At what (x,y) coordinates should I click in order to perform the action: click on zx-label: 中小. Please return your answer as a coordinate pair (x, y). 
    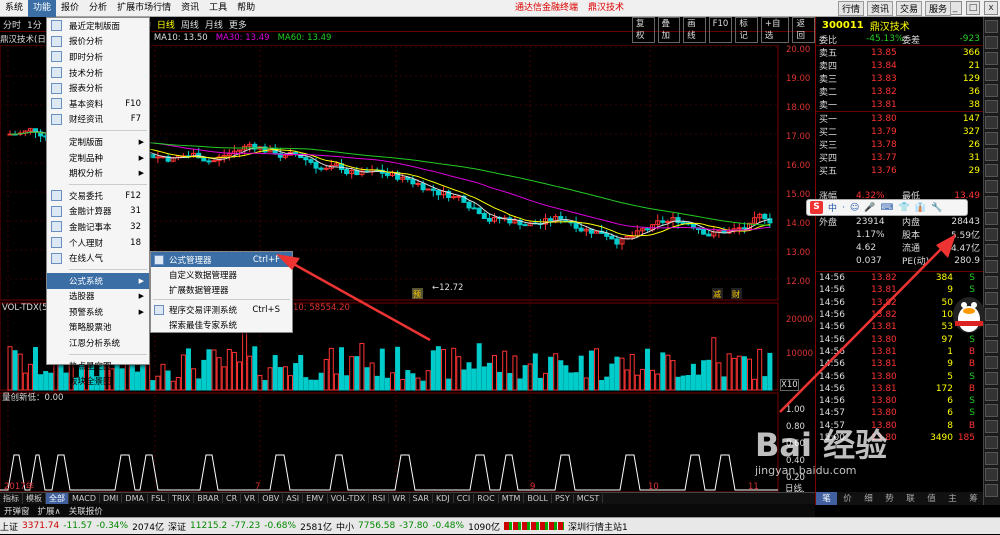
    Looking at the image, I should click on (345, 527).